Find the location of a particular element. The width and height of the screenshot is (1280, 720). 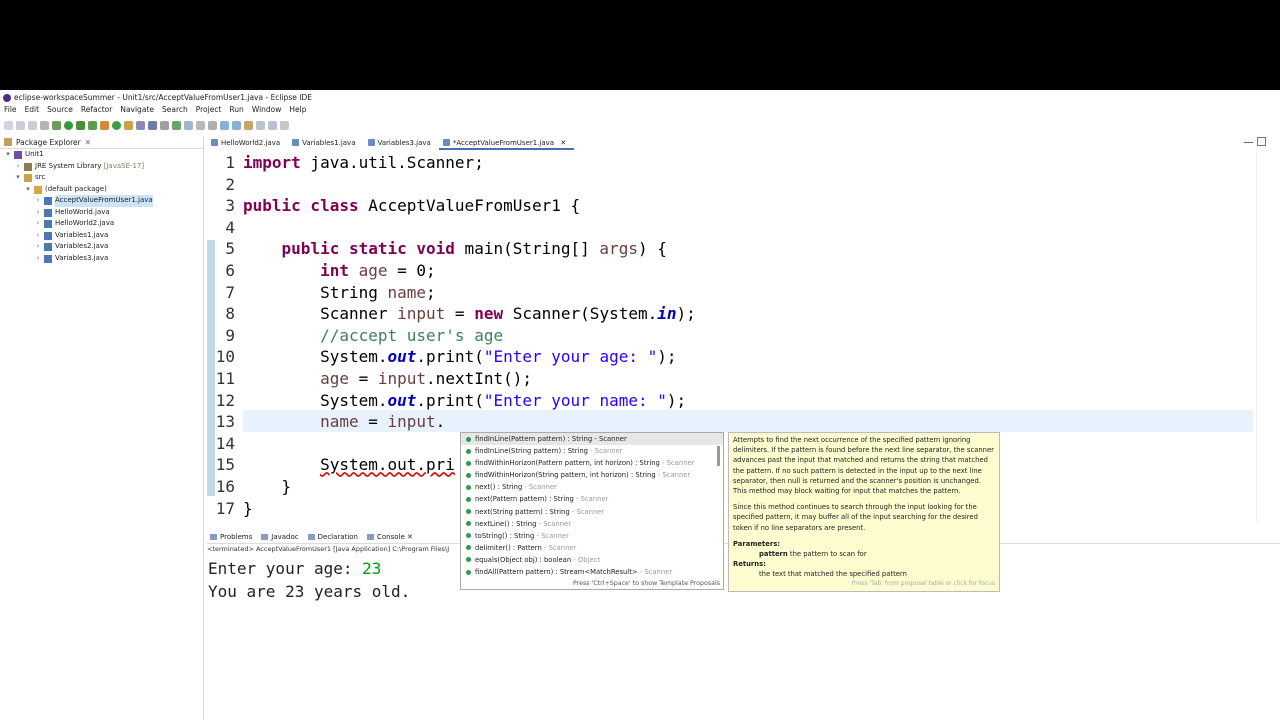

tab-problems: Problems is located at coordinates (232, 536).